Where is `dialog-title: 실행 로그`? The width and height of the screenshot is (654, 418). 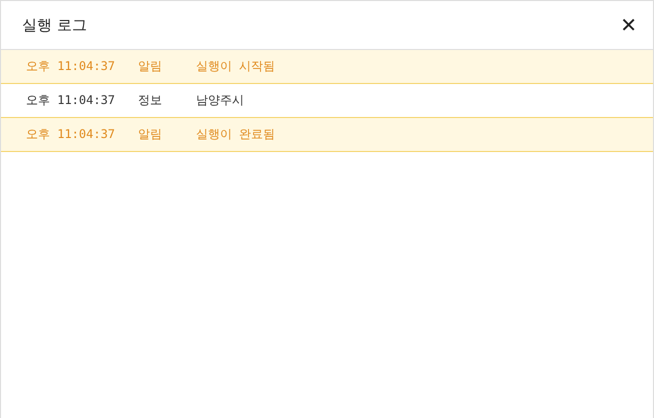
dialog-title: 실행 로그 is located at coordinates (54, 25).